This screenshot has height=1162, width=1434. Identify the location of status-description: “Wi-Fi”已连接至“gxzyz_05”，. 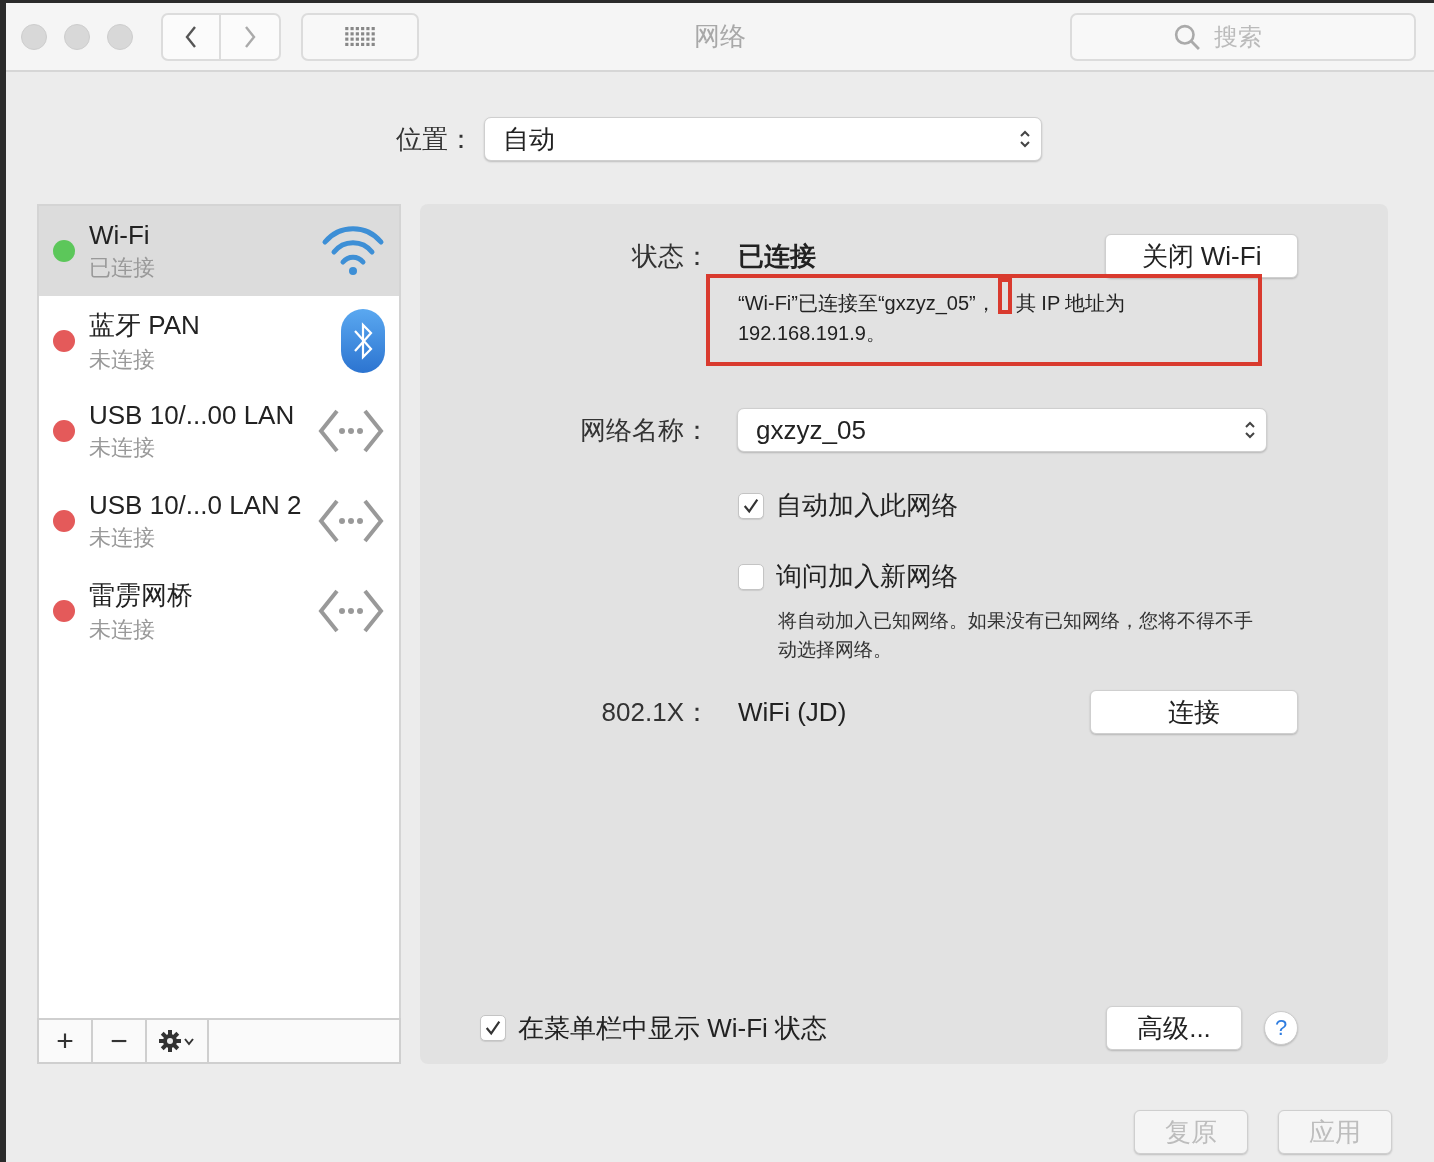
(867, 304).